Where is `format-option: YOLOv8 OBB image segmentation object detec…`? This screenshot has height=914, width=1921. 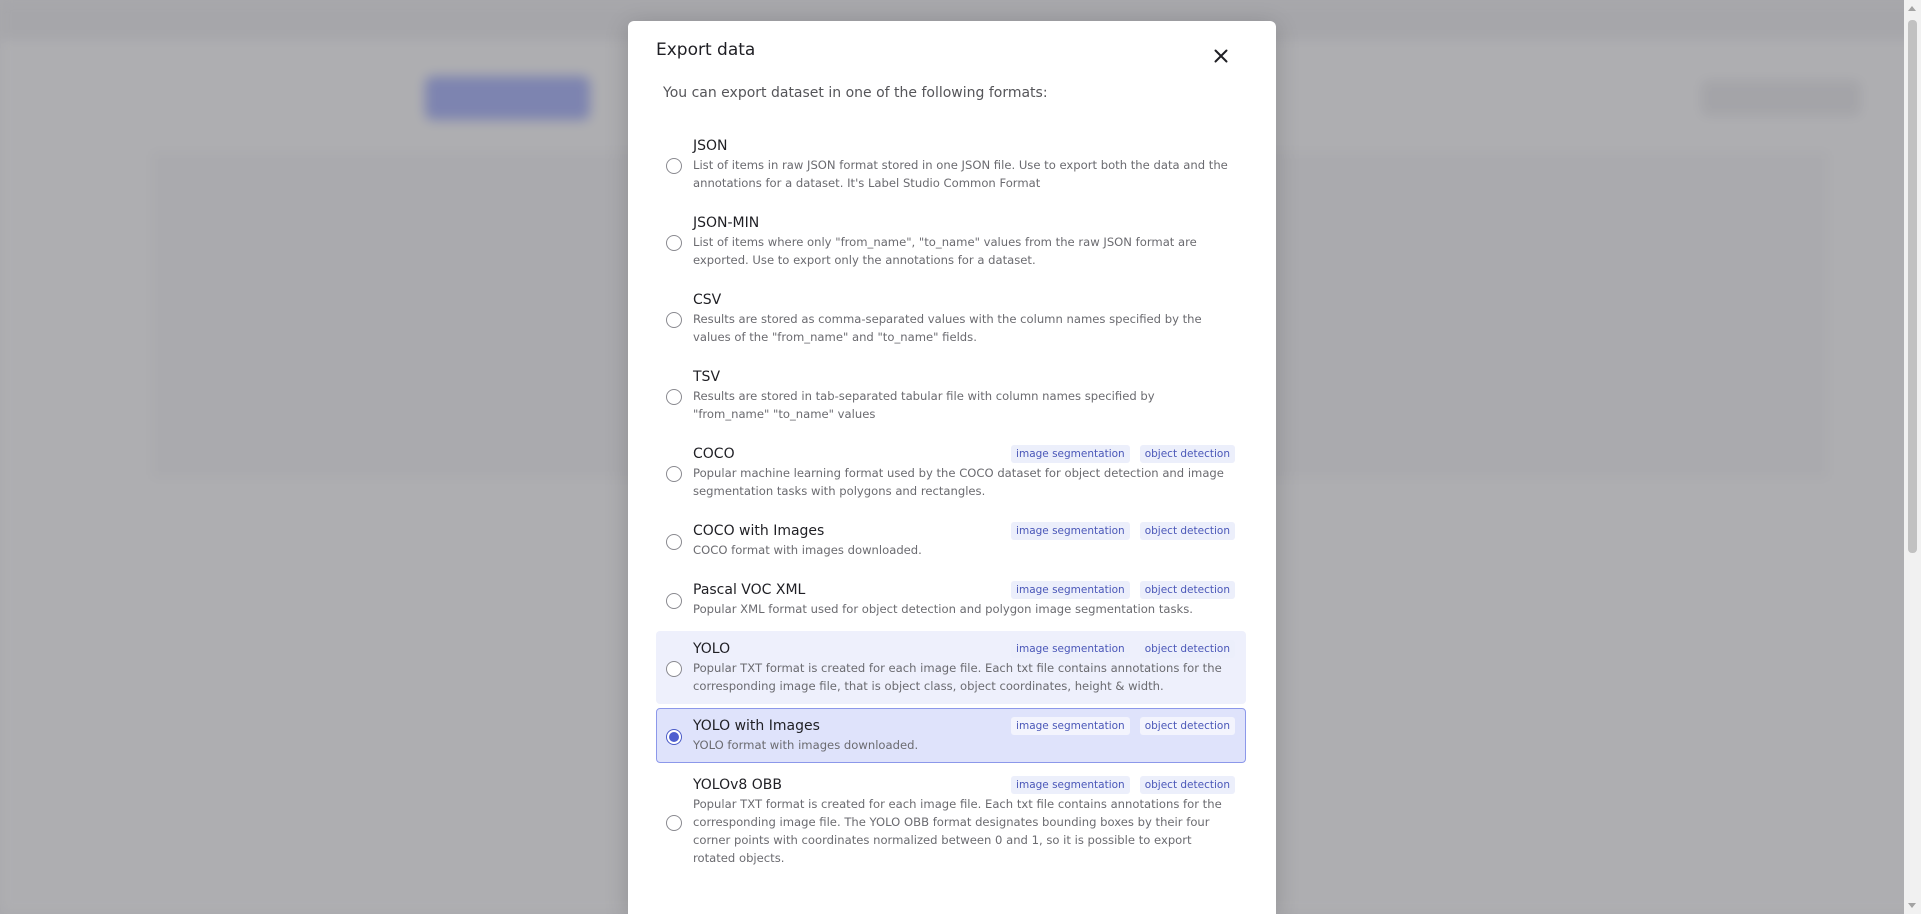
format-option: YOLOv8 OBB image segmentation object detec… is located at coordinates (951, 821).